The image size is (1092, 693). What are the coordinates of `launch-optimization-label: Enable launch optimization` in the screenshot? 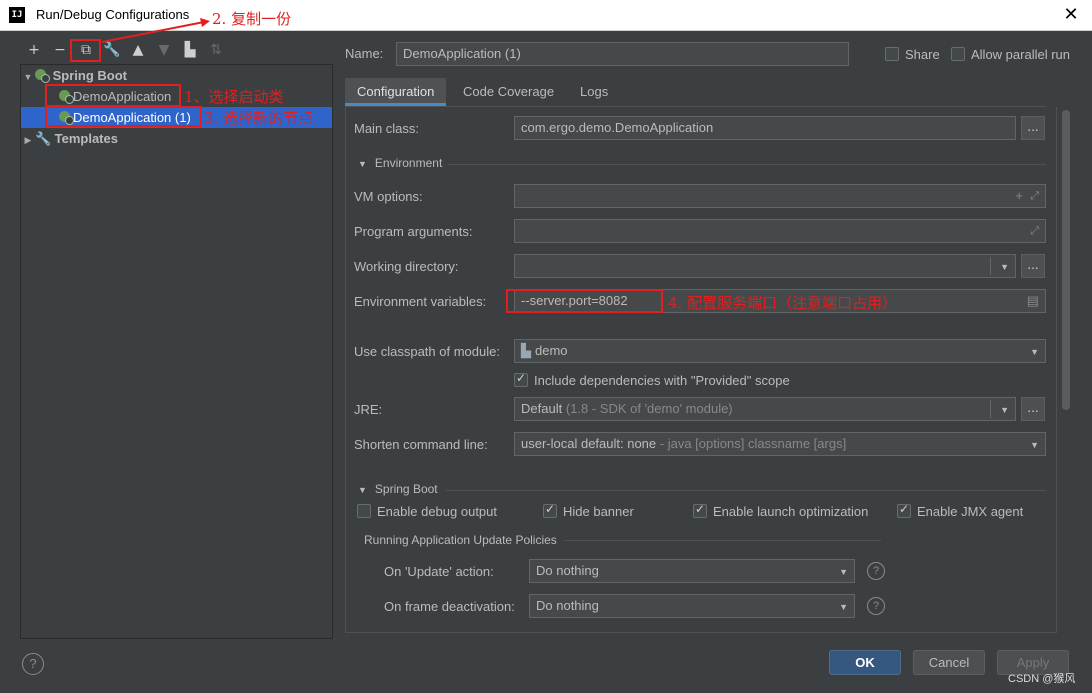 It's located at (791, 511).